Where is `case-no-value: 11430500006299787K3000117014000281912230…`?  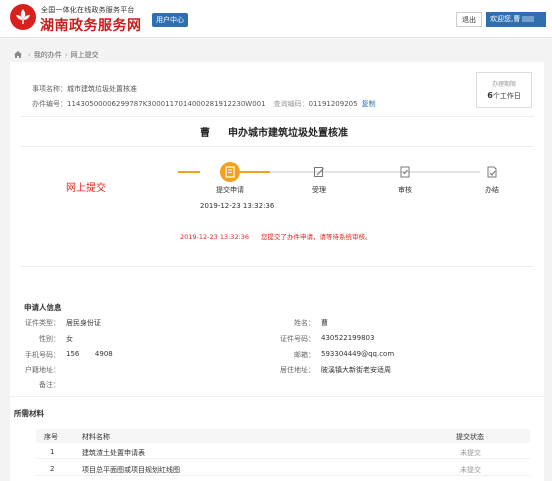
case-no-value: 11430500006299787K3000117014000281912230… is located at coordinates (166, 104).